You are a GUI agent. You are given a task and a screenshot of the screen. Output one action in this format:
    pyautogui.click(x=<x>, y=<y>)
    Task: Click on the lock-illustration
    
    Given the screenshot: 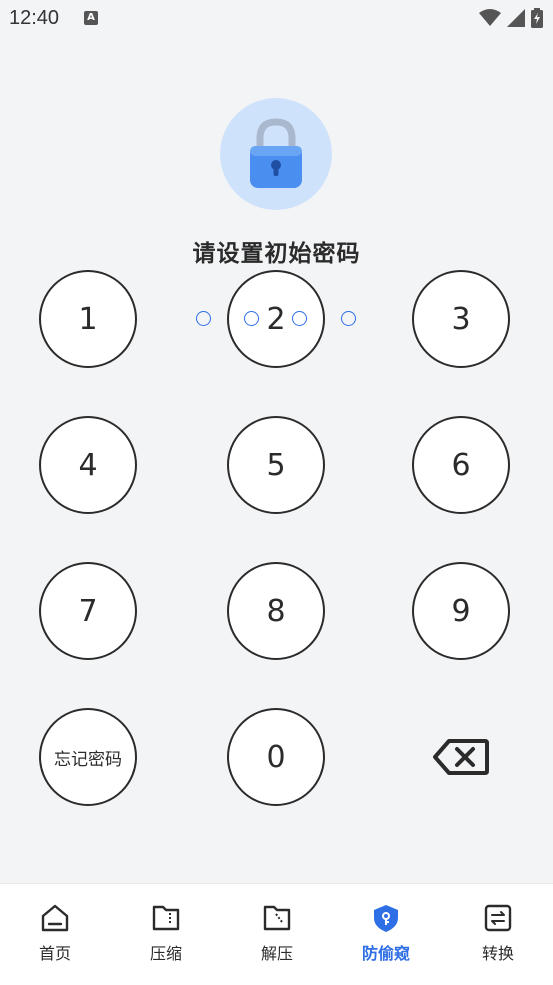 What is the action you would take?
    pyautogui.click(x=276, y=154)
    